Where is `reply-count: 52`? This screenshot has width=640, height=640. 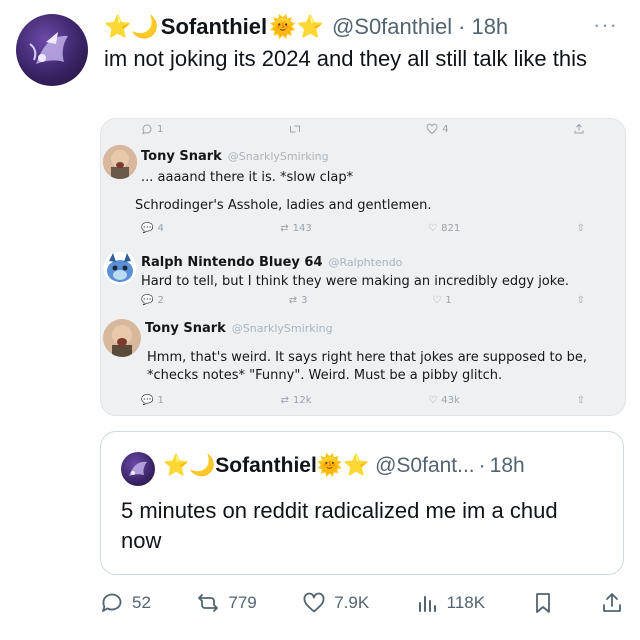 reply-count: 52 is located at coordinates (141, 602).